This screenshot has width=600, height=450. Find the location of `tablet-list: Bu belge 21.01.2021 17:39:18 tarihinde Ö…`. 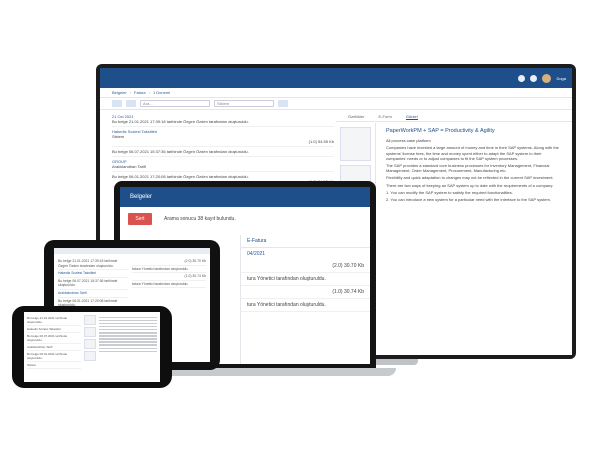

tablet-list: Bu belge 21.01.2021 17:39:18 tarihinde Ö… is located at coordinates (93, 284).